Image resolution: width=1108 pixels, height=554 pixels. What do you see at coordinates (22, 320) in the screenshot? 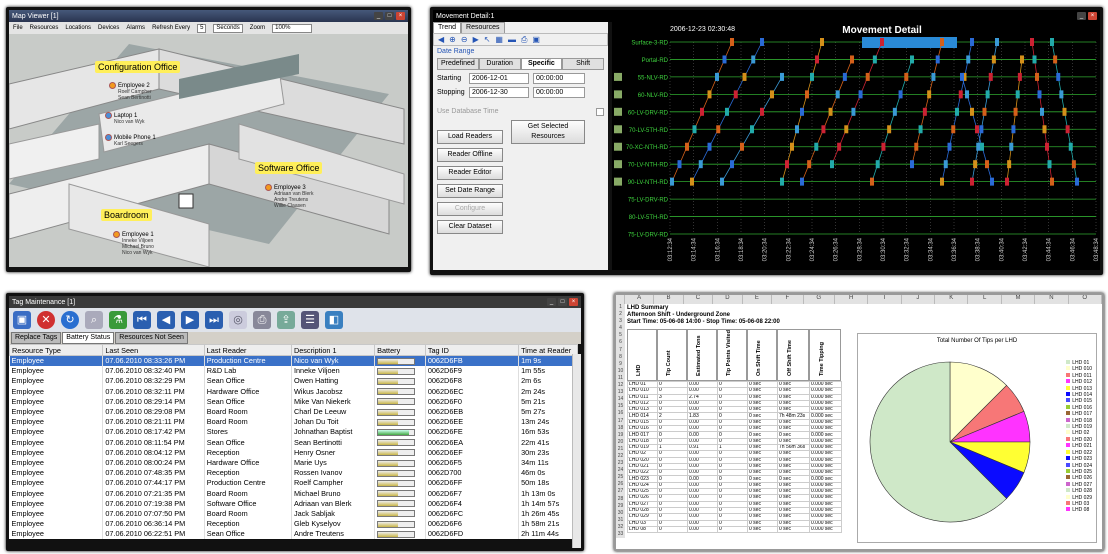
I see `save-icon: ▣` at bounding box center [22, 320].